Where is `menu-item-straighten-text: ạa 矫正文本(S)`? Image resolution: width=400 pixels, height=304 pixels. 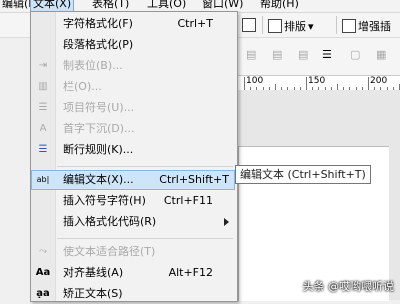
menu-item-straighten-text: ạa 矫正文本(S) is located at coordinates (133, 294).